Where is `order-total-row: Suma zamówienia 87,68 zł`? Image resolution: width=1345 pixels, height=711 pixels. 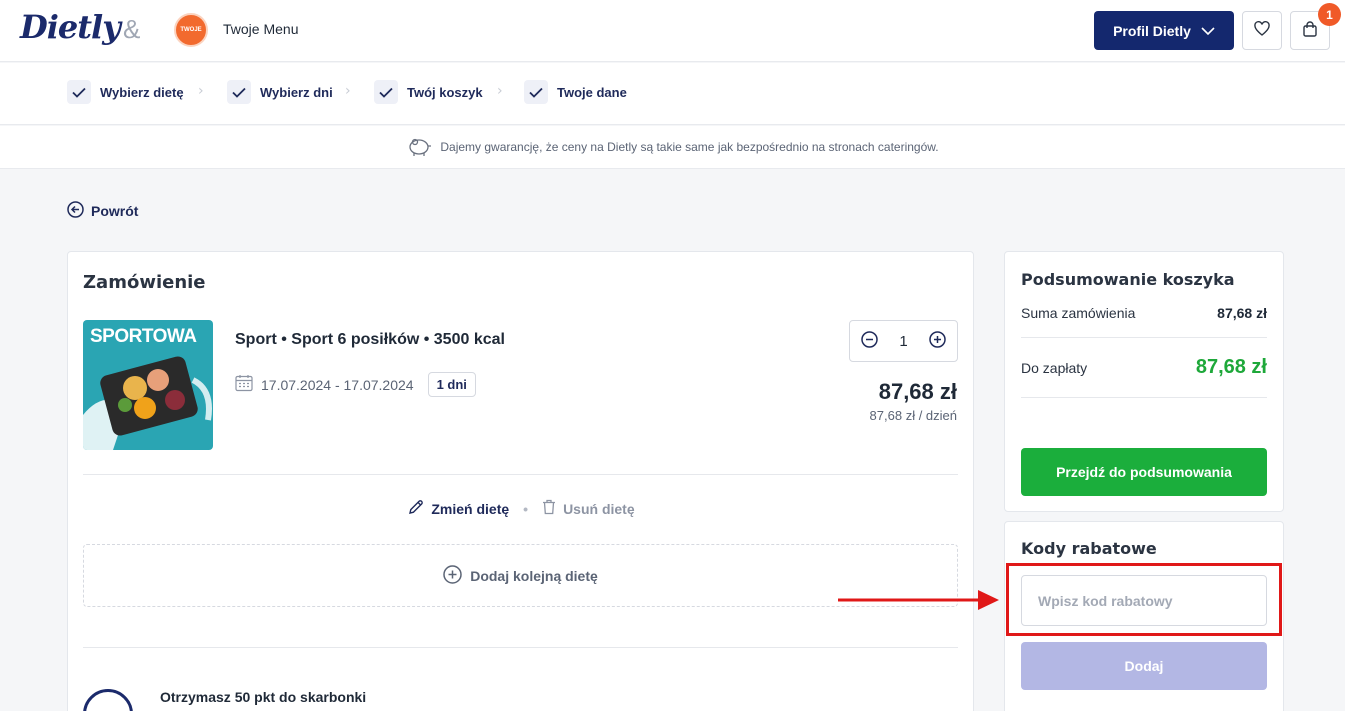 order-total-row: Suma zamówienia 87,68 zł is located at coordinates (1144, 313).